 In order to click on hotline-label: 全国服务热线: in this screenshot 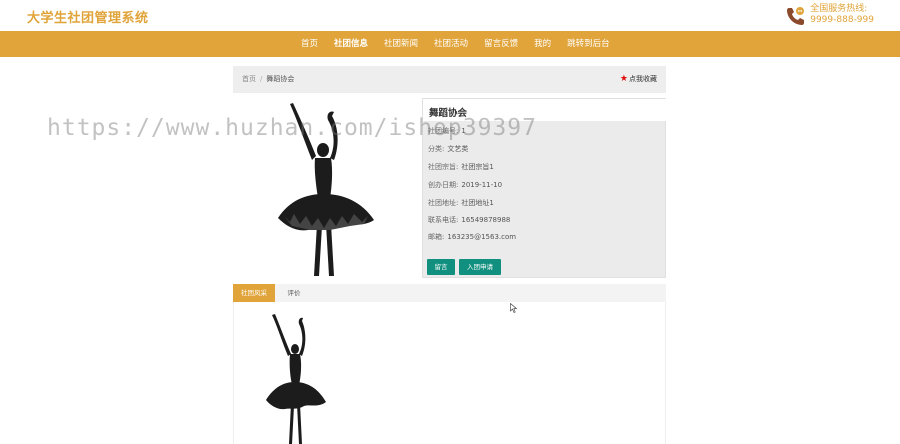, I will do `click(839, 9)`.